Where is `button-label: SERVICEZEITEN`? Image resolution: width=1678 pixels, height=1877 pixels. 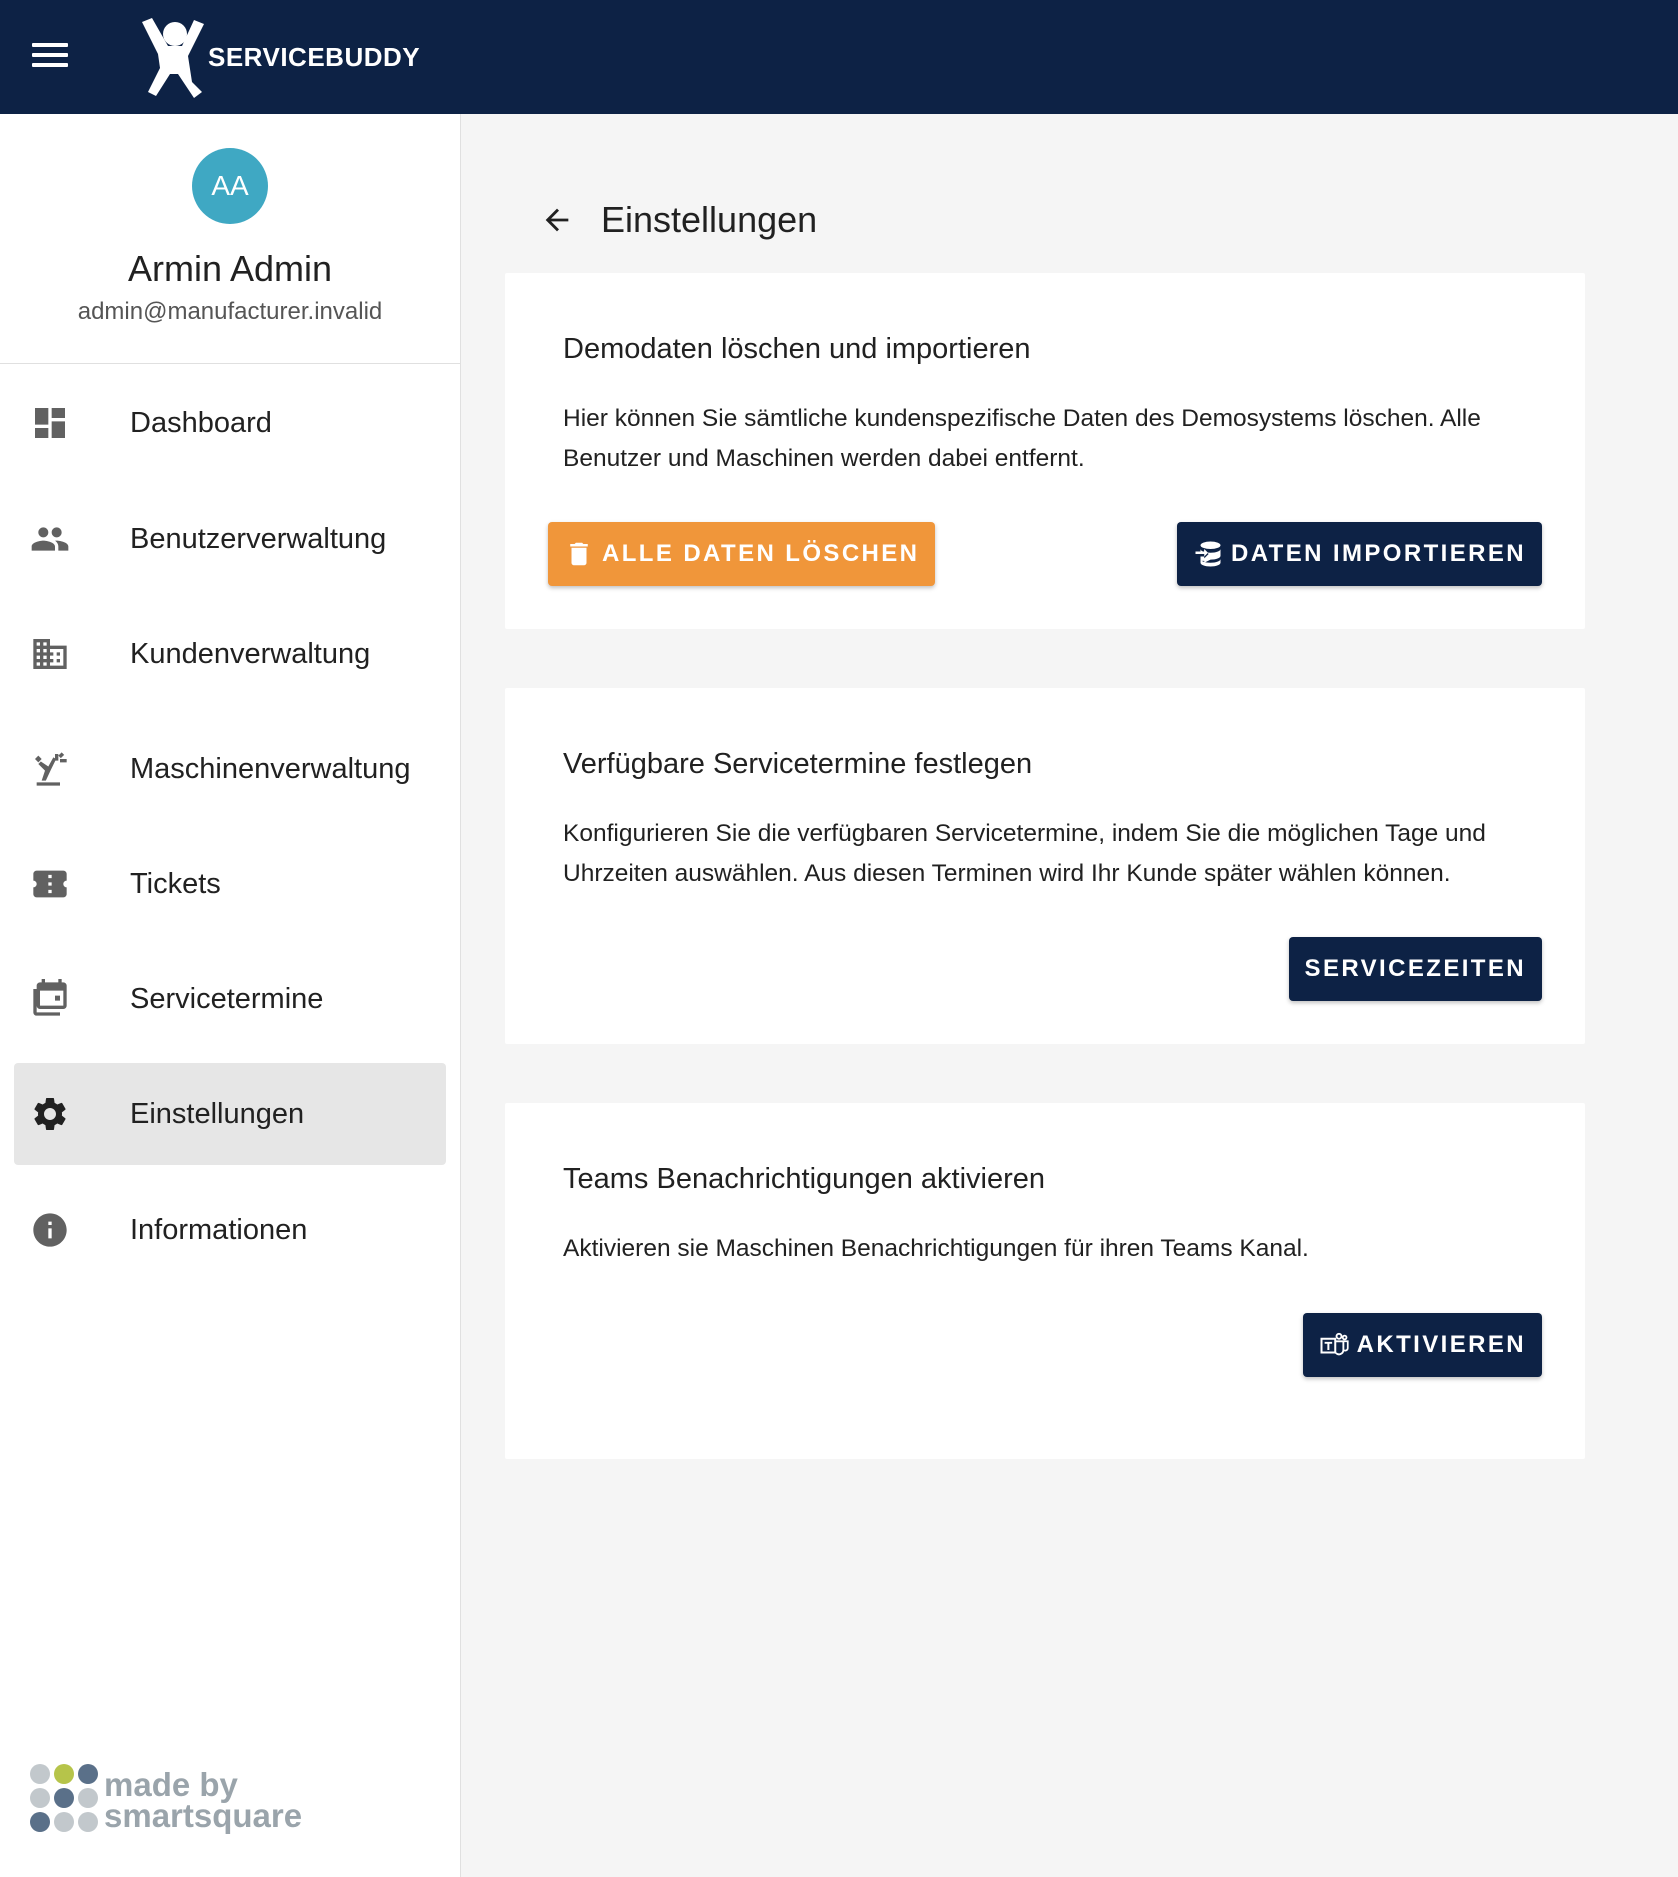 button-label: SERVICEZEITEN is located at coordinates (1415, 968).